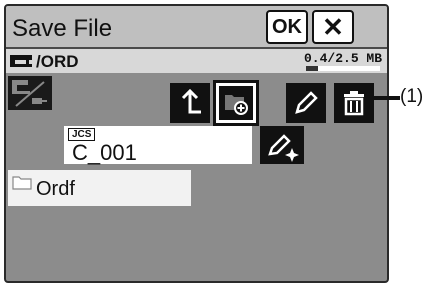 The image size is (429, 286). Describe the element at coordinates (21, 61) in the screenshot. I see `sewing-machine-icon` at that location.